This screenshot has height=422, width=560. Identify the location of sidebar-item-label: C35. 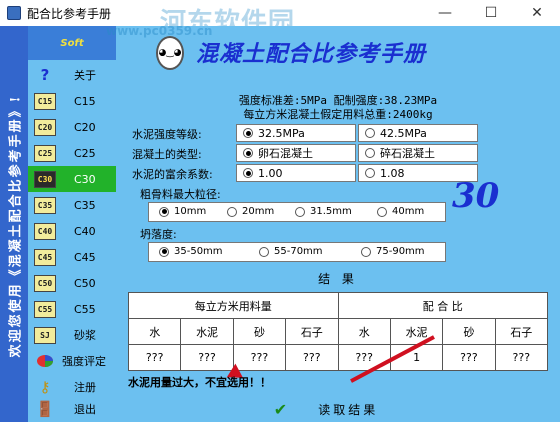
(85, 205).